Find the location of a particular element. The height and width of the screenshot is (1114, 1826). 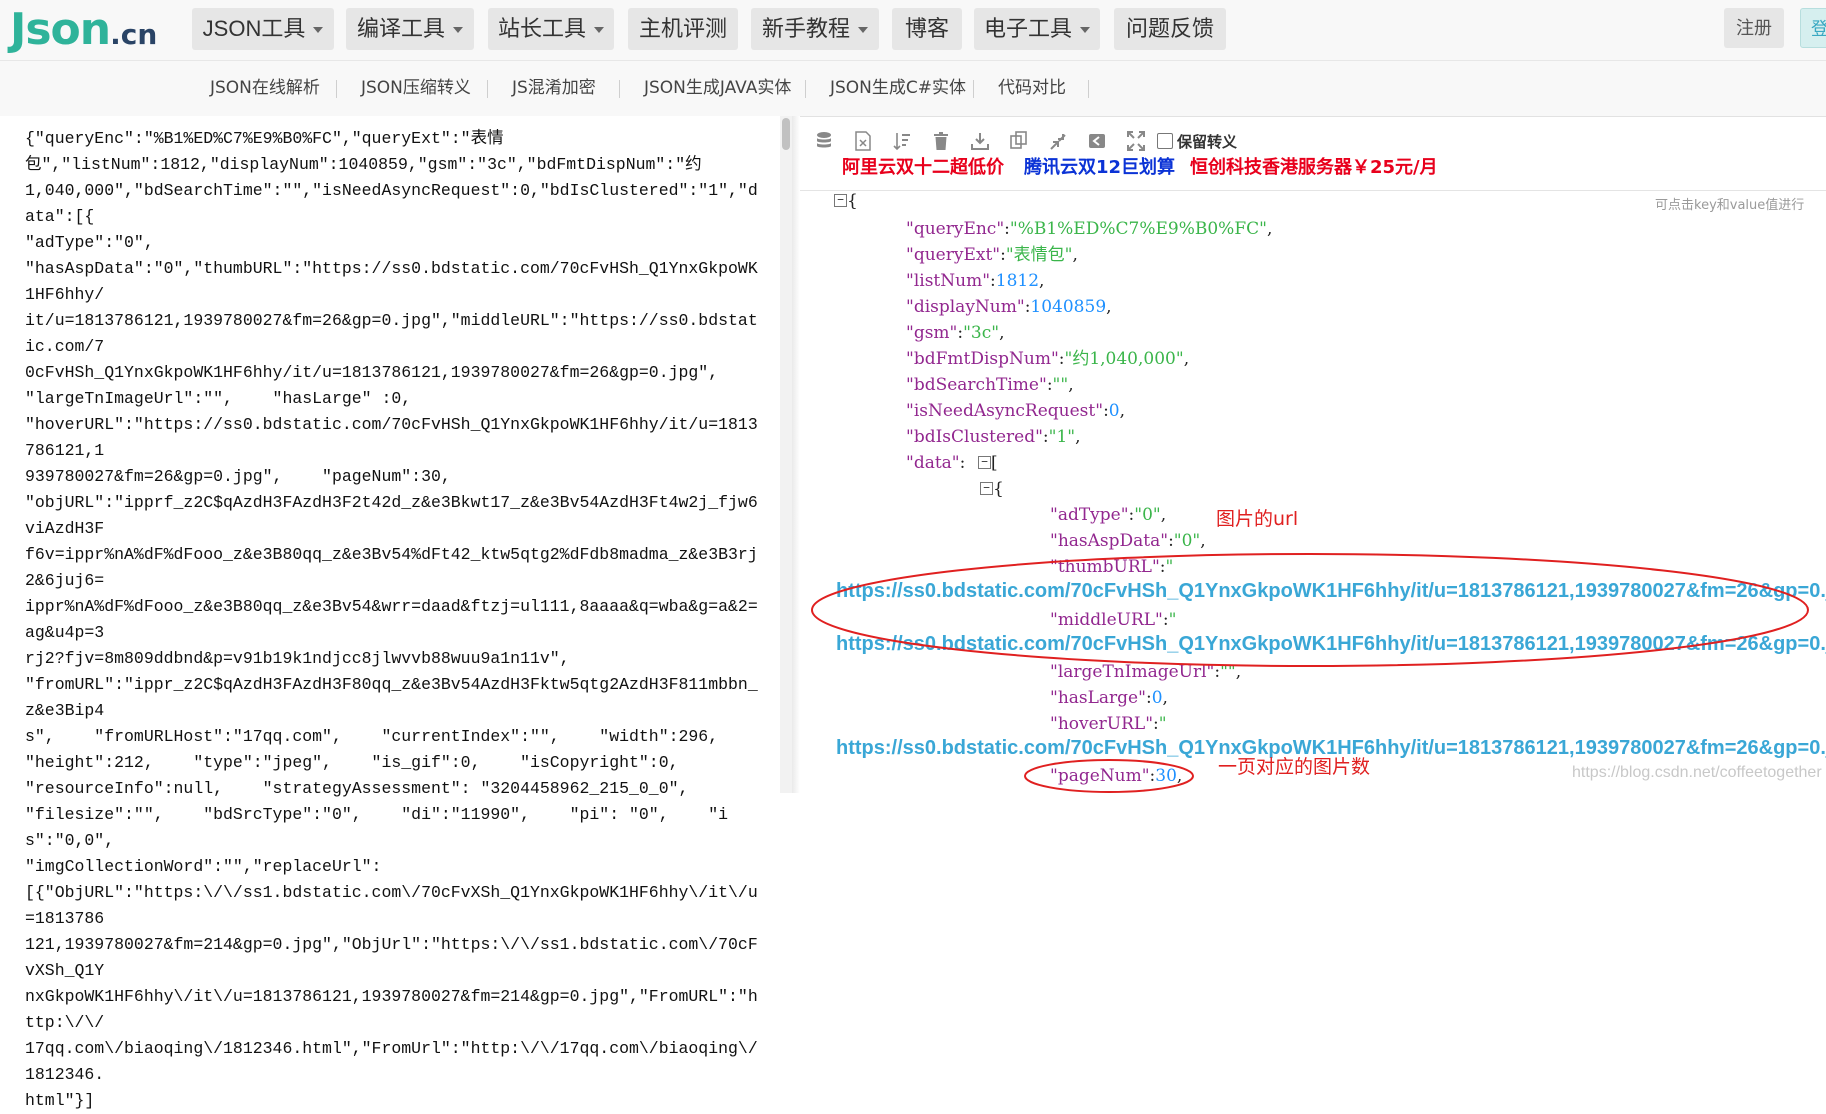

tree-row: "middleURL":" is located at coordinates (1113, 620).